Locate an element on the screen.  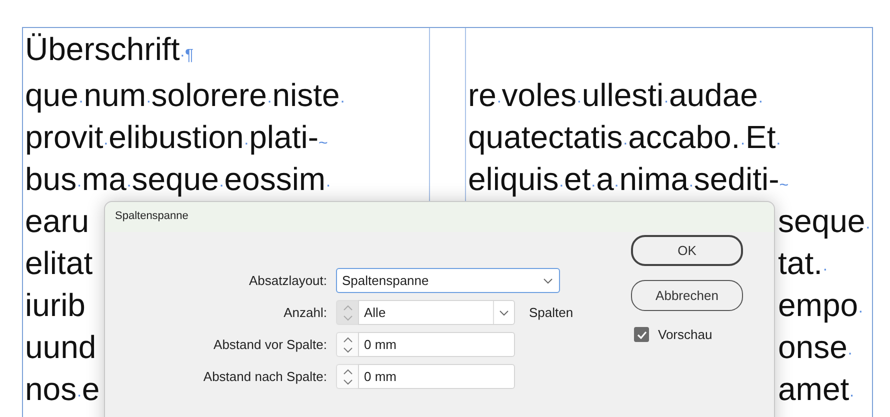
dropdown: Spaltenspanne is located at coordinates (448, 280).